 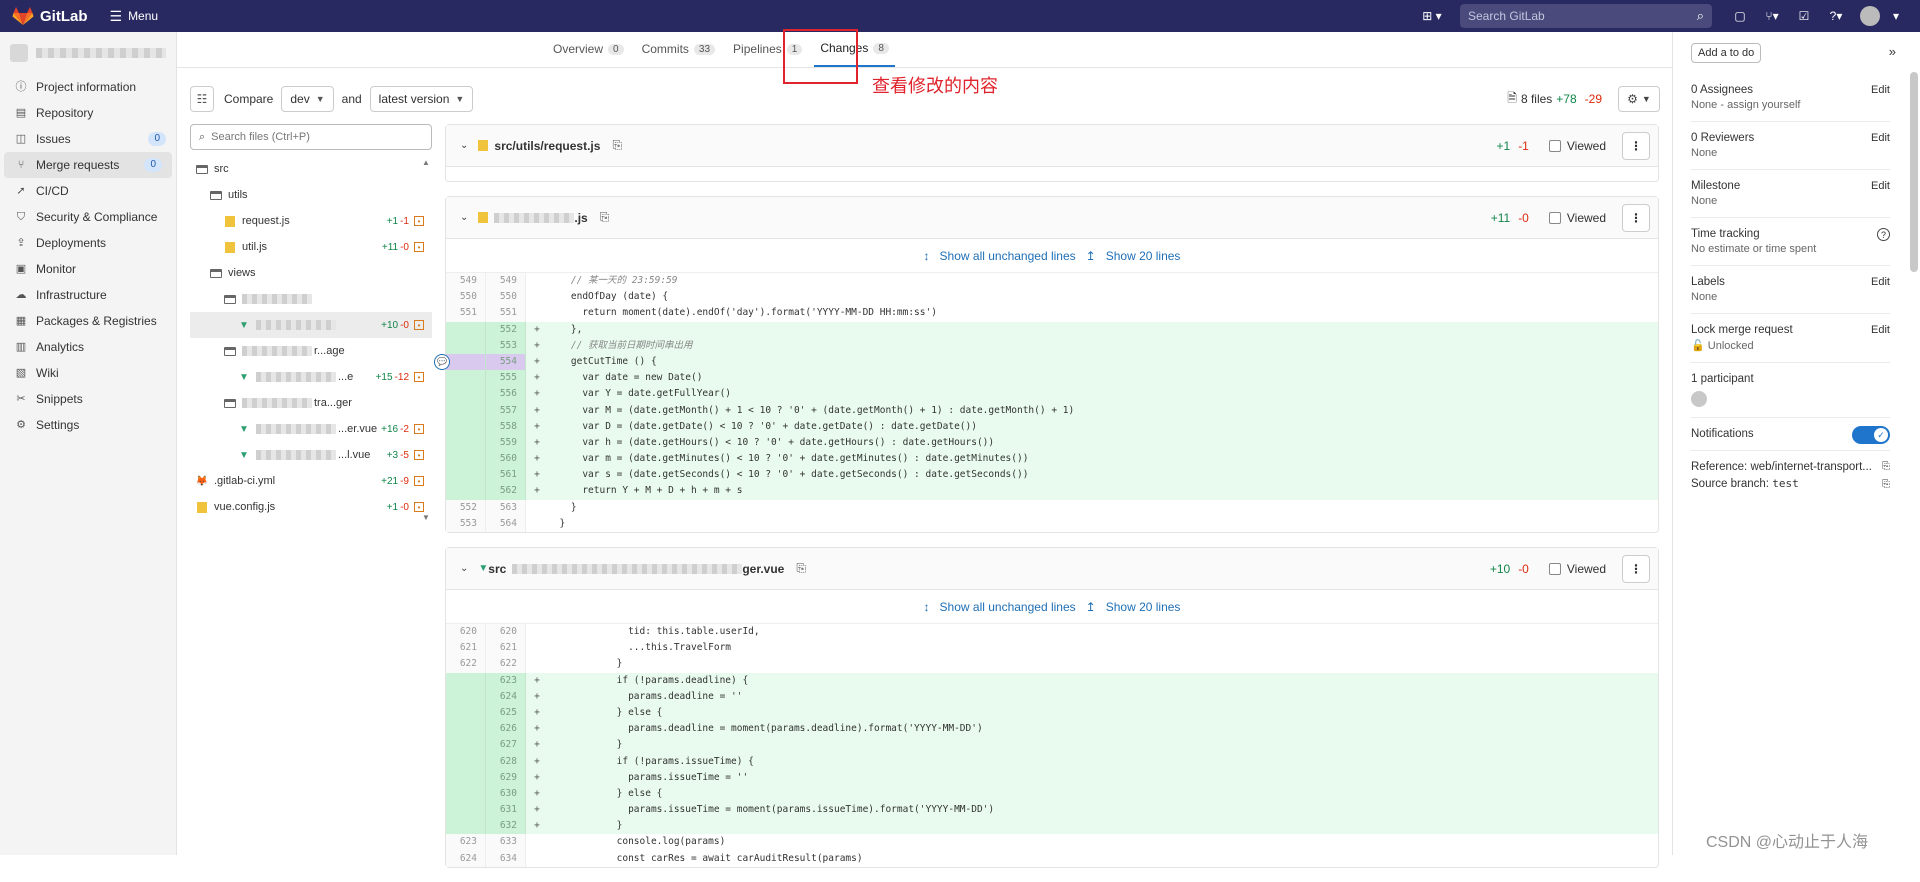 I want to click on new-line-number: 625, so click(x=506, y=713).